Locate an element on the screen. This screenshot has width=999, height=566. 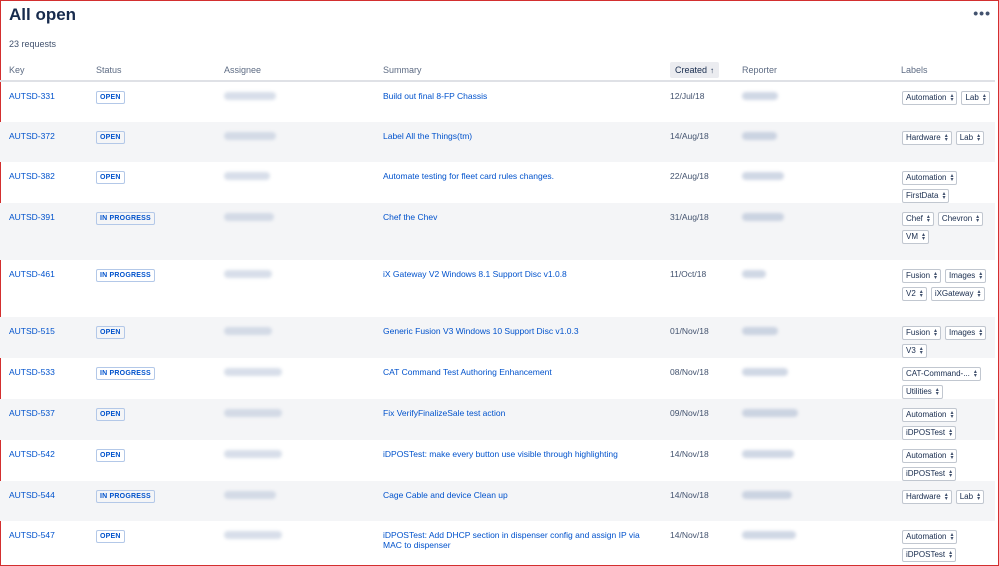
more-options-button: ••• is located at coordinates (982, 13).